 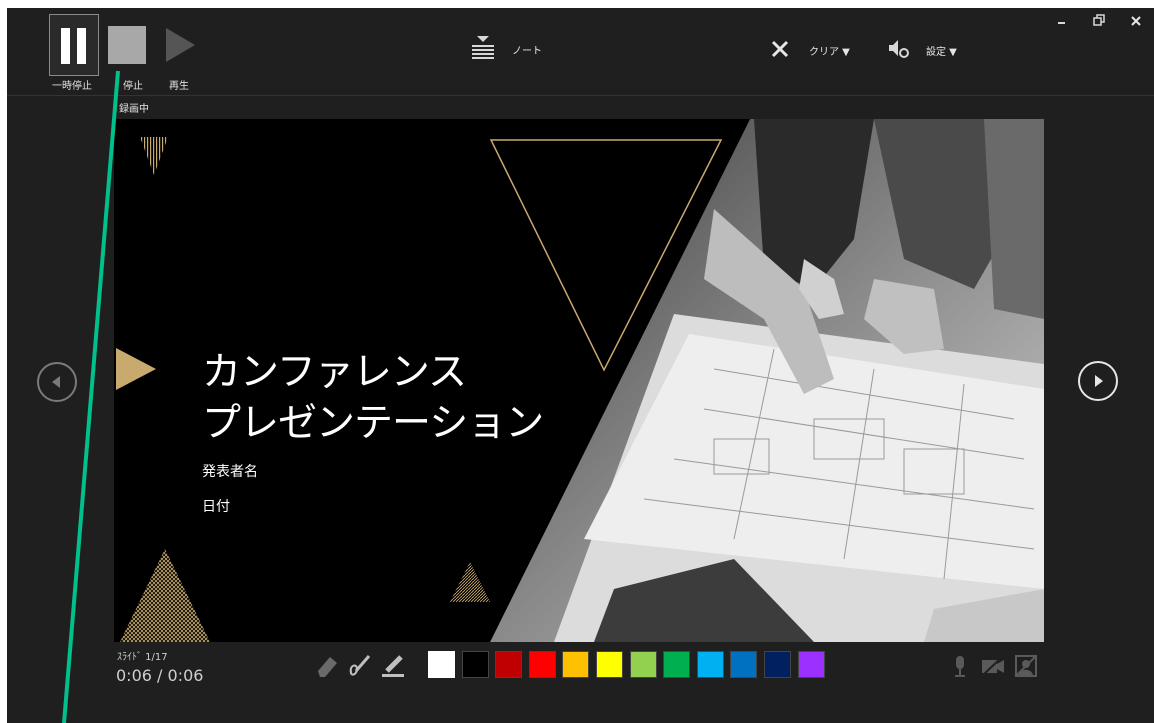 What do you see at coordinates (133, 86) in the screenshot?
I see `stop-label: 停止` at bounding box center [133, 86].